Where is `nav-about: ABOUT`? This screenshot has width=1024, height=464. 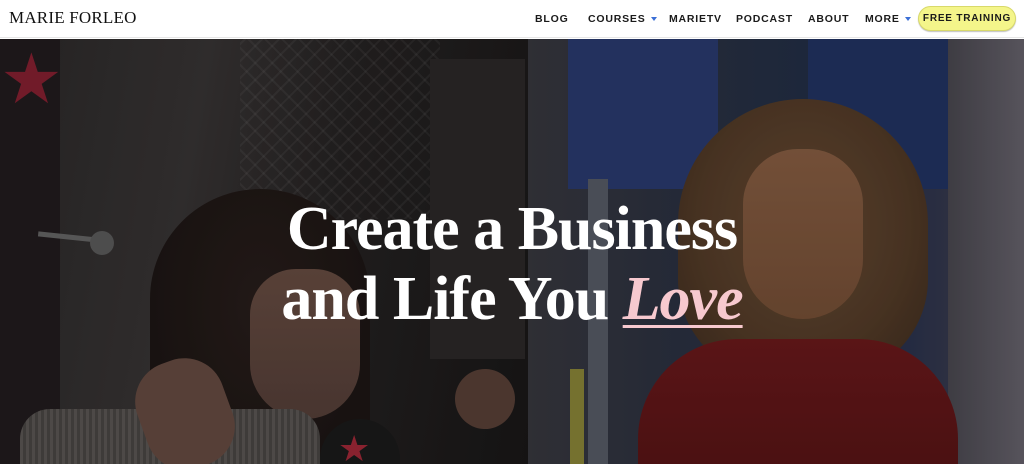 nav-about: ABOUT is located at coordinates (828, 19).